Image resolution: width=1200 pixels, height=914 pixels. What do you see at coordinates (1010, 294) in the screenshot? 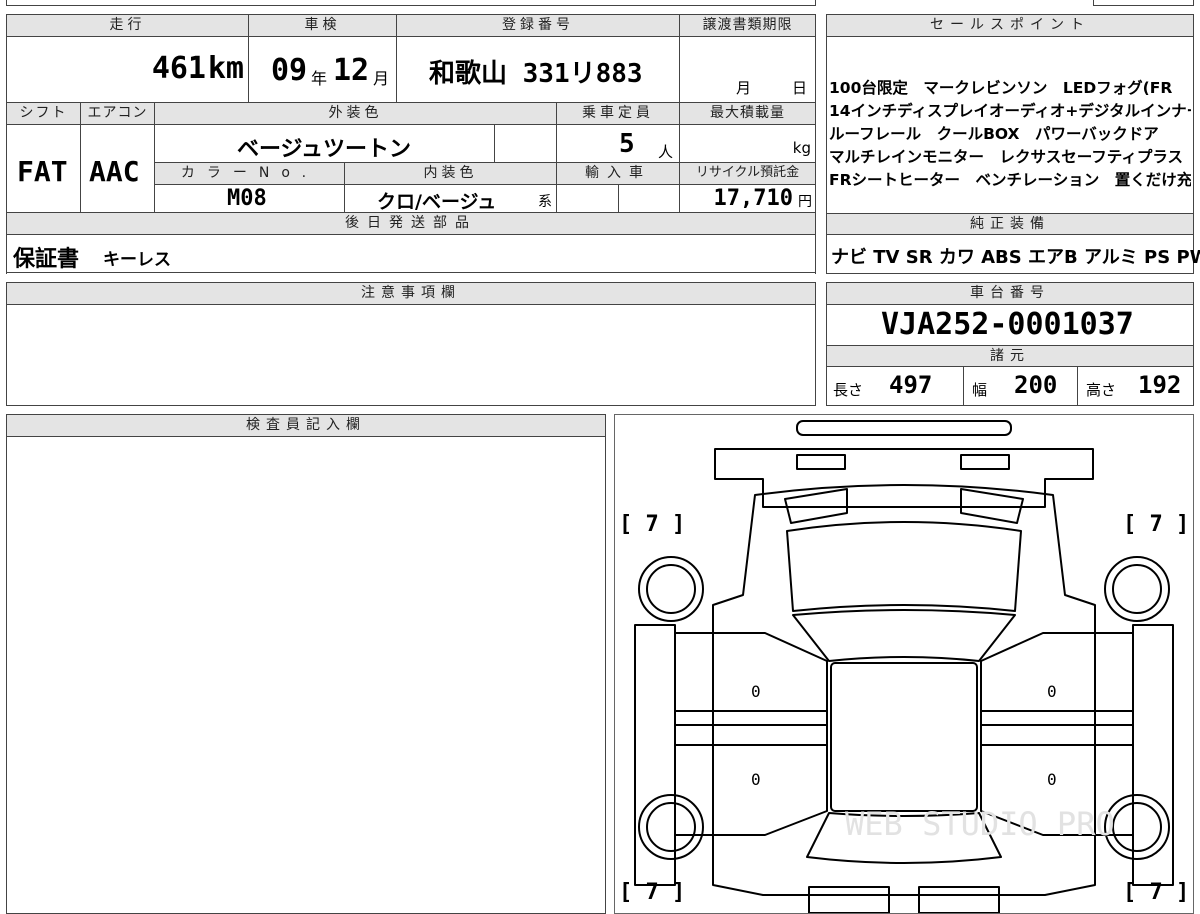
I see `chassis-header: 車台番号` at bounding box center [1010, 294].